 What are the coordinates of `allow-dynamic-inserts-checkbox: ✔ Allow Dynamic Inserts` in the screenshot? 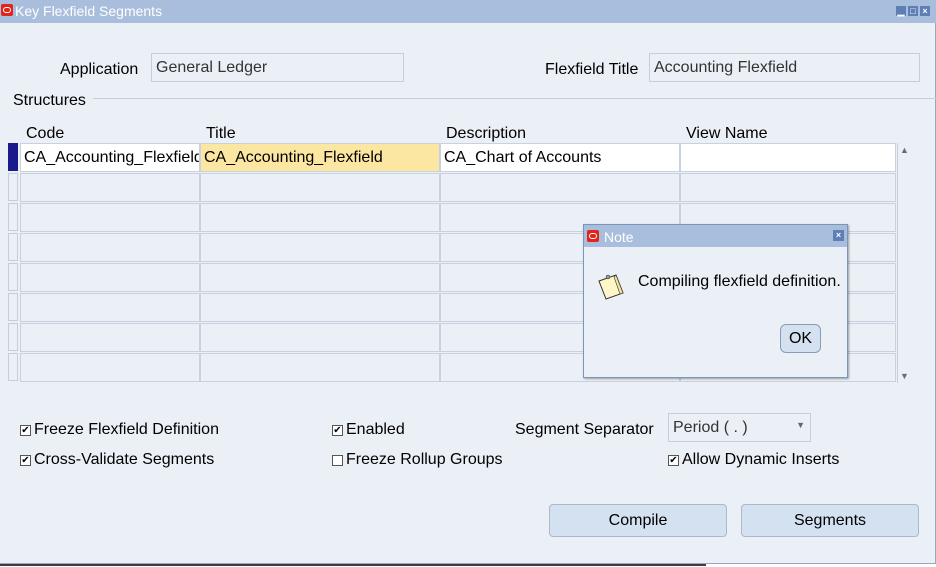 It's located at (753, 460).